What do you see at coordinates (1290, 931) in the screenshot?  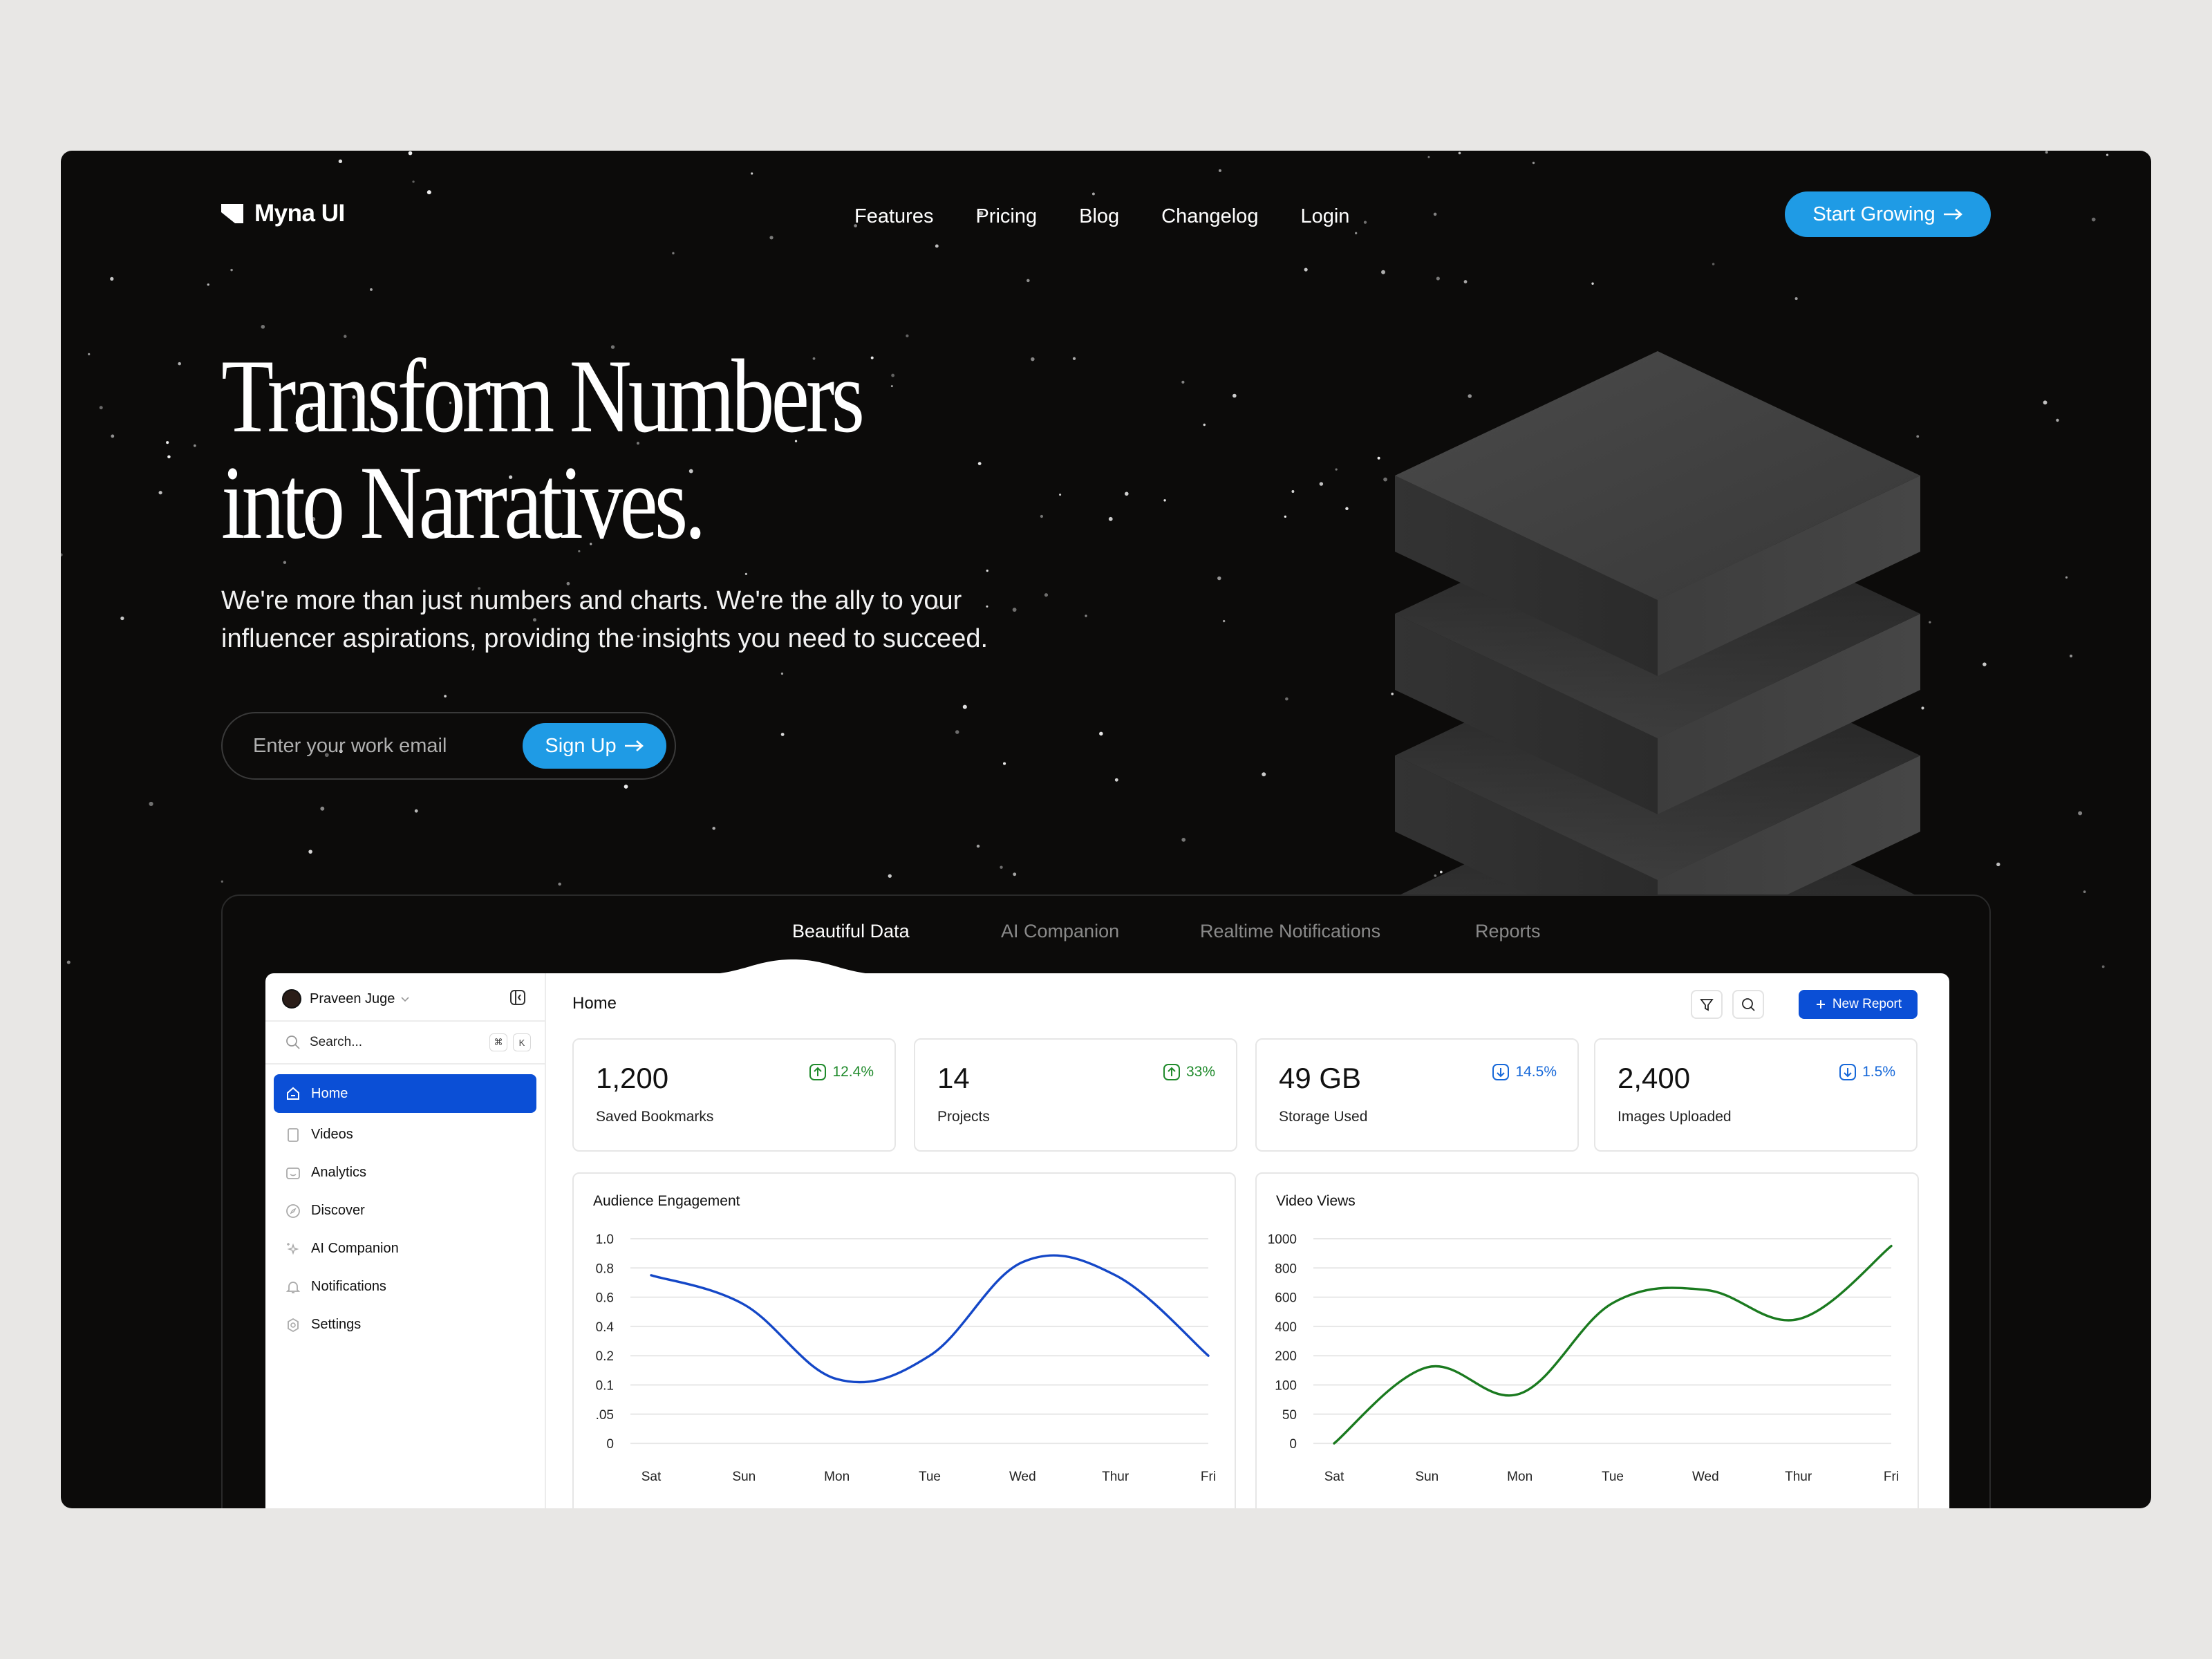 I see `tab-realtime-notifications: Realtime Notifications` at bounding box center [1290, 931].